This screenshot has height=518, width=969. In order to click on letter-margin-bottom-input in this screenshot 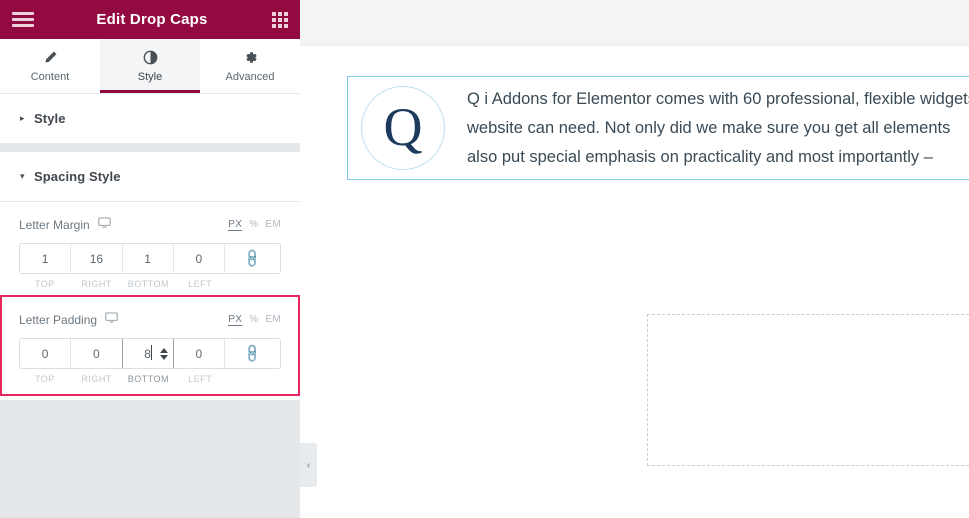, I will do `click(147, 258)`.